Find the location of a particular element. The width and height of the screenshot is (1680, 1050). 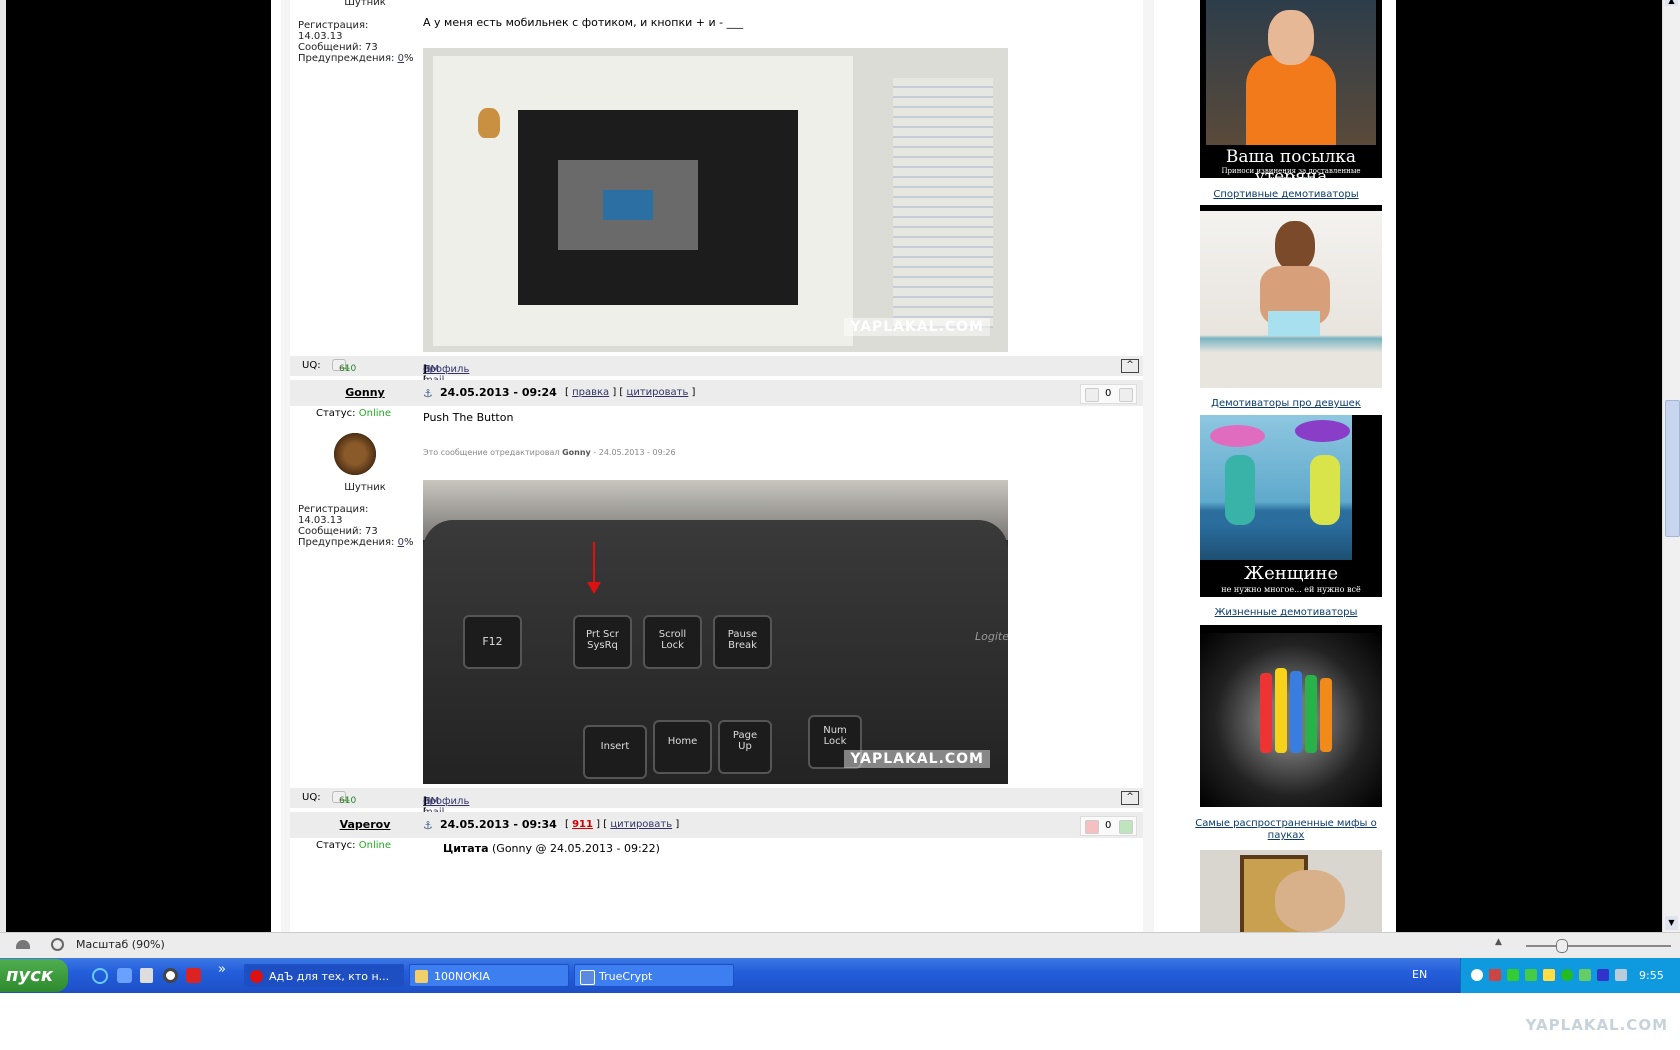

brand-logo: Logitec is located at coordinates (991, 636).